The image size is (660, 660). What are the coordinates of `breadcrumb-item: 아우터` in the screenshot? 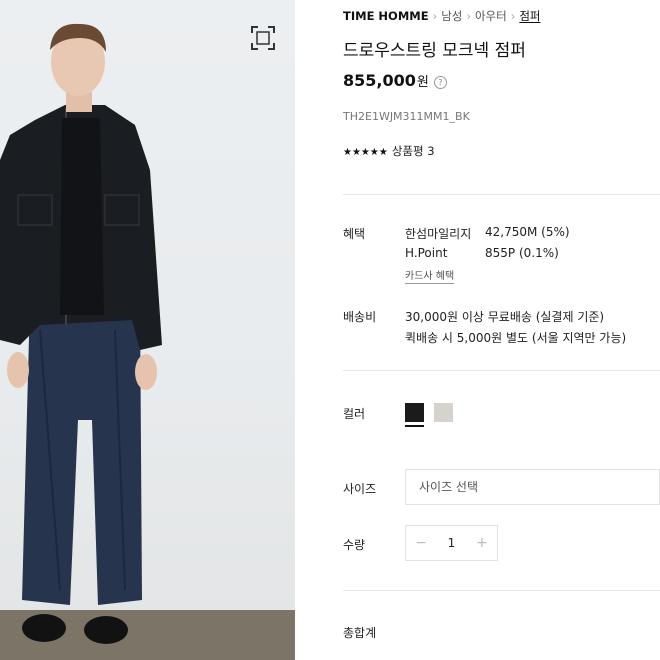 It's located at (491, 16).